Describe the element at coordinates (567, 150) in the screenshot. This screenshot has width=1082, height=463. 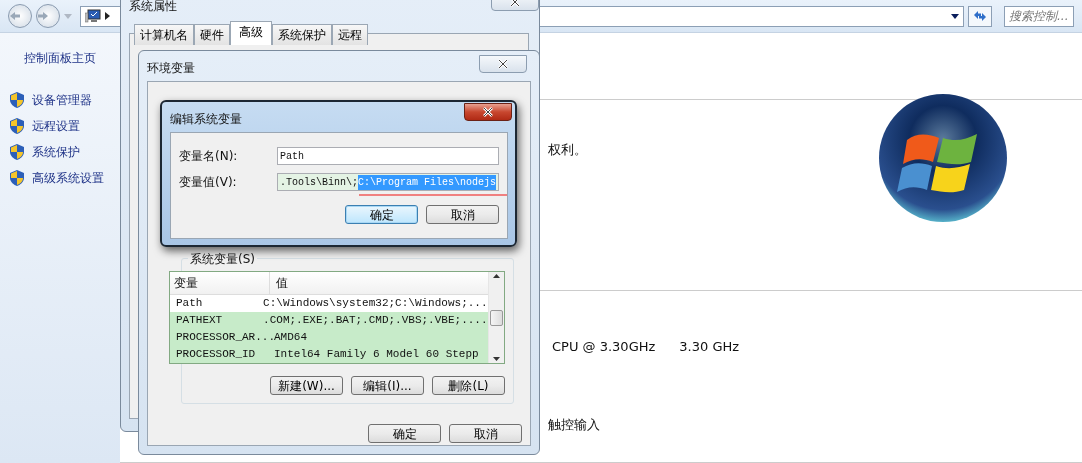
I see `body-text: 权利。` at that location.